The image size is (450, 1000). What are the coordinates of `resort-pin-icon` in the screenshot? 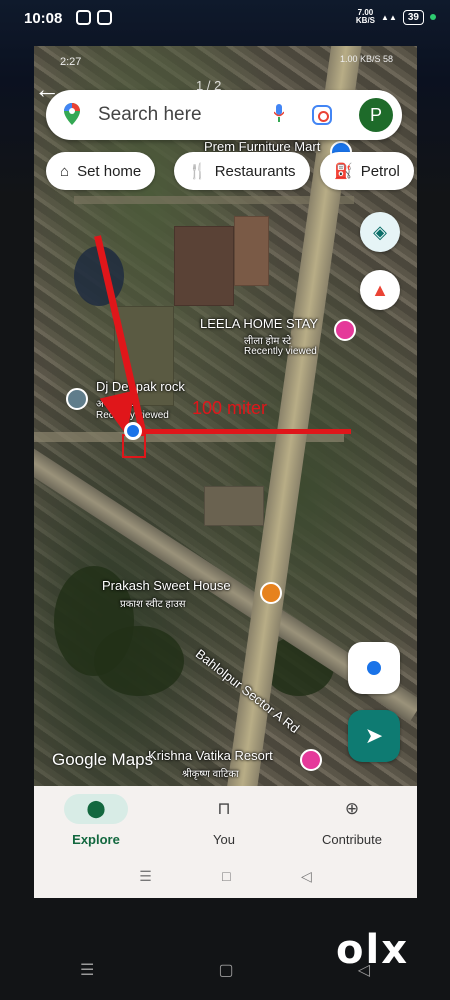 It's located at (311, 760).